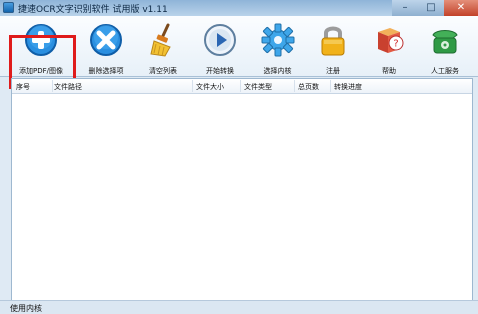  What do you see at coordinates (160, 40) in the screenshot?
I see `broom-icon` at bounding box center [160, 40].